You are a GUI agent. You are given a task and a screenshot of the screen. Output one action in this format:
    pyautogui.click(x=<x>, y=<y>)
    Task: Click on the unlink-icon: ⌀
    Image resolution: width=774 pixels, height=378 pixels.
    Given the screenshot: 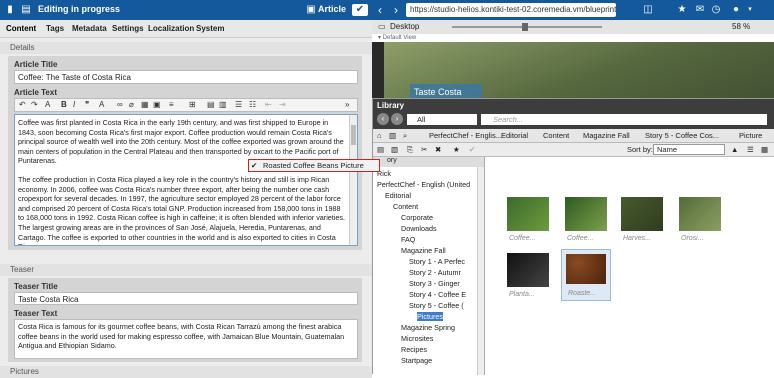 What is the action you would take?
    pyautogui.click(x=131, y=104)
    